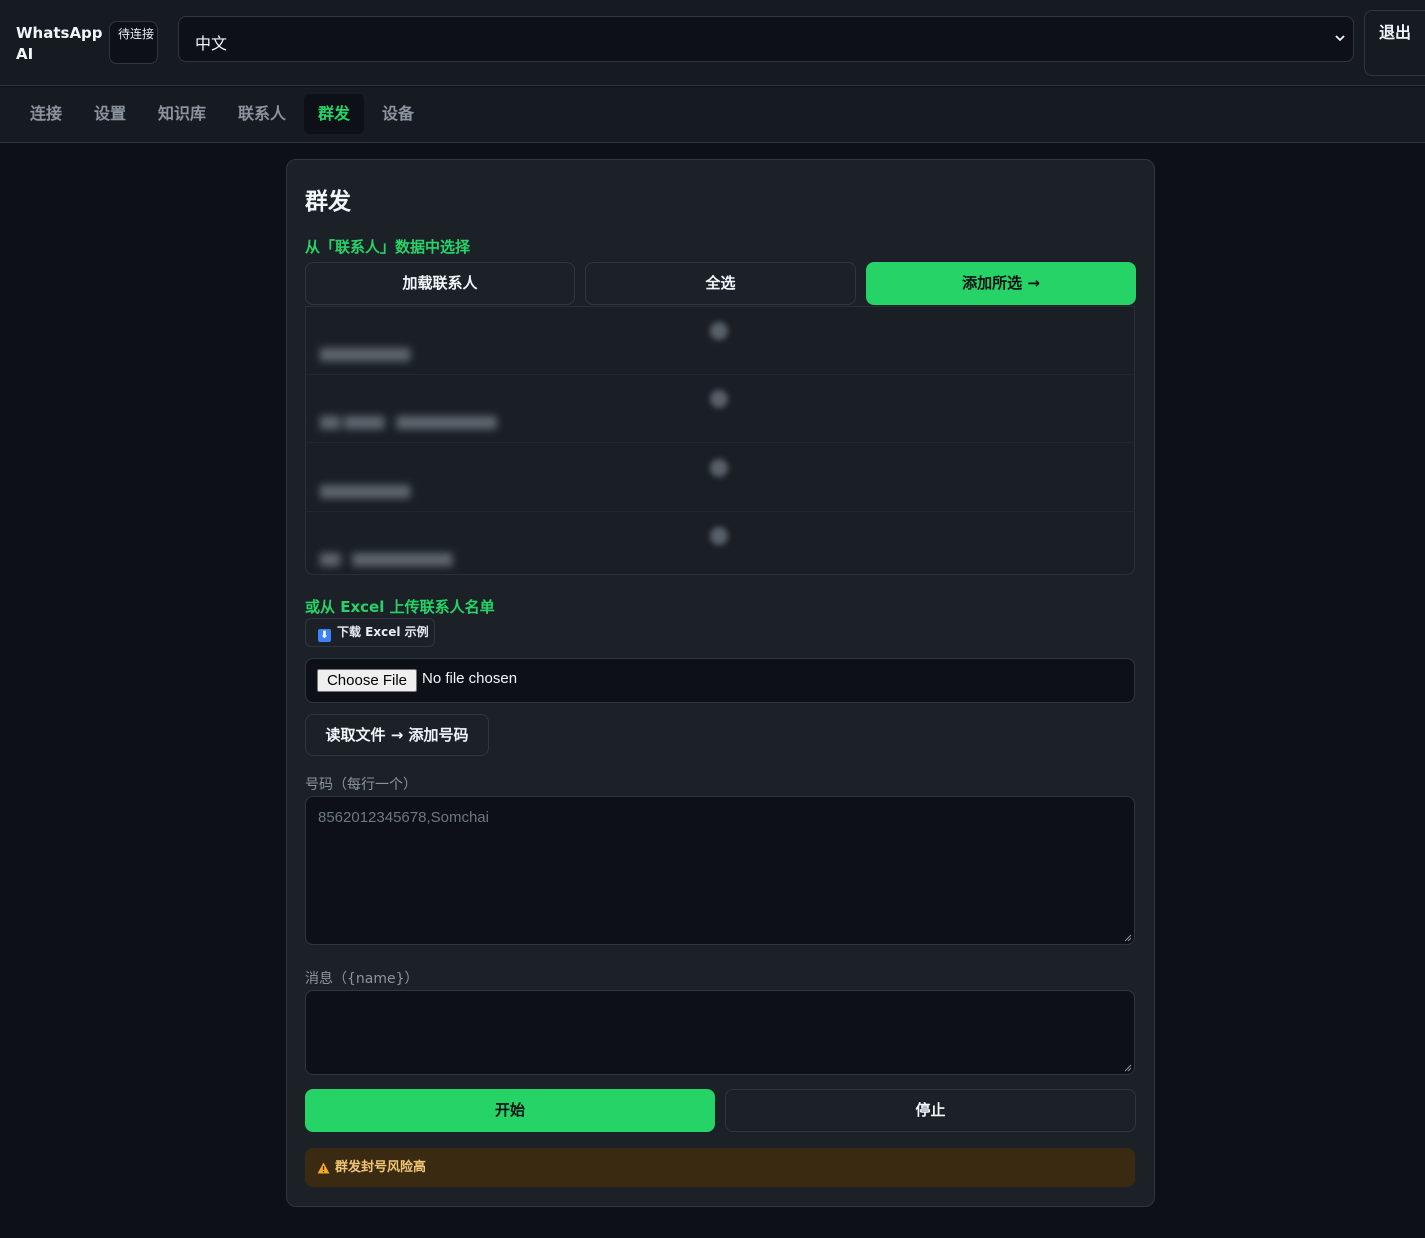 The width and height of the screenshot is (1425, 1238). I want to click on file-status: No file chosen, so click(470, 678).